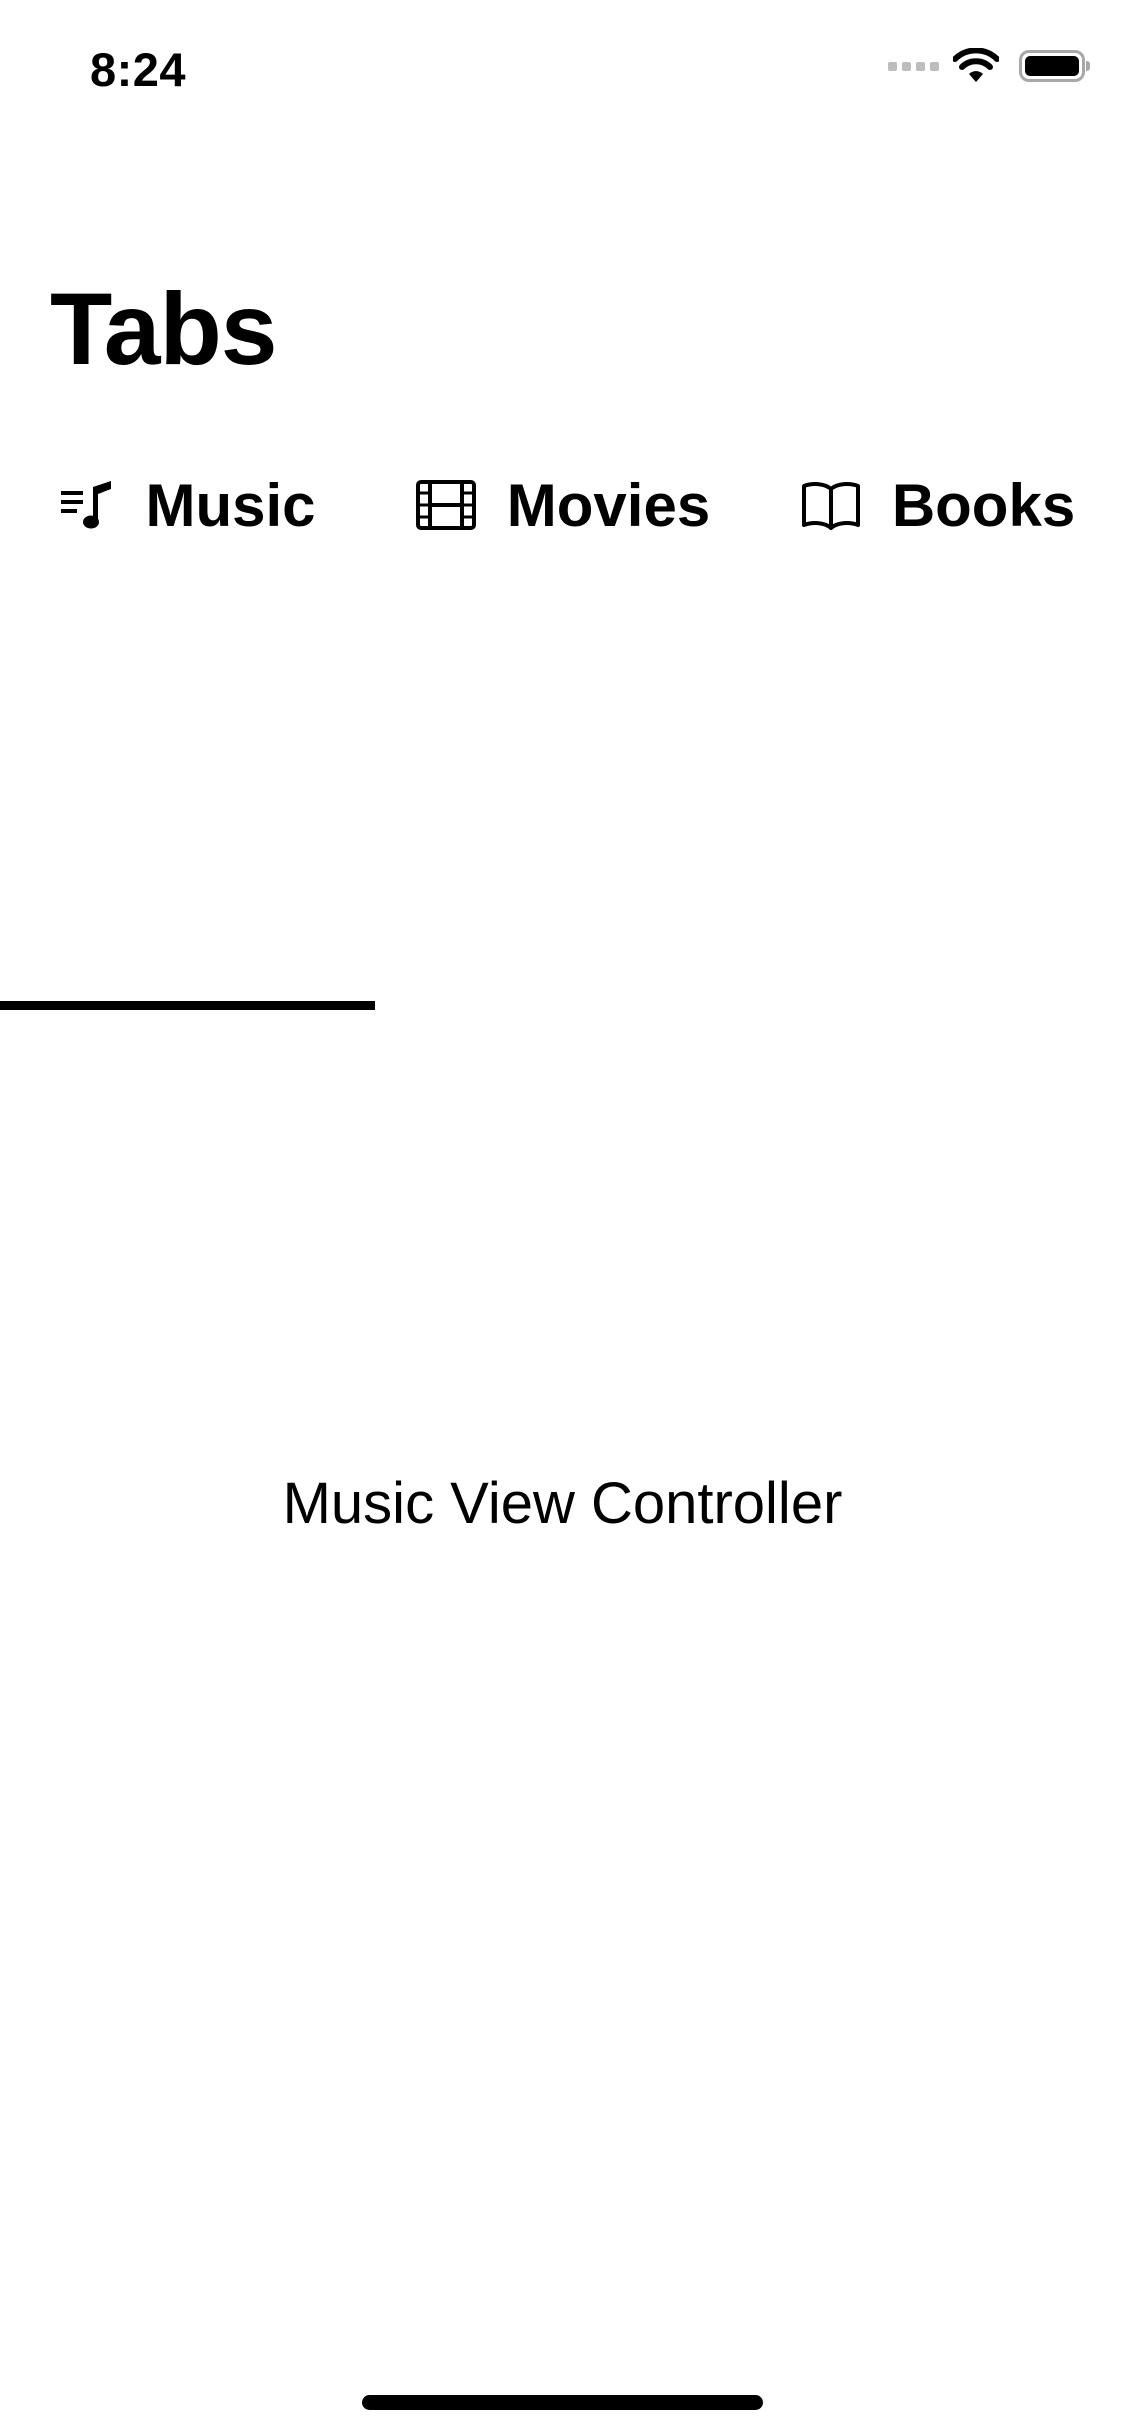  Describe the element at coordinates (163, 329) in the screenshot. I see `page-title: Tabs` at that location.